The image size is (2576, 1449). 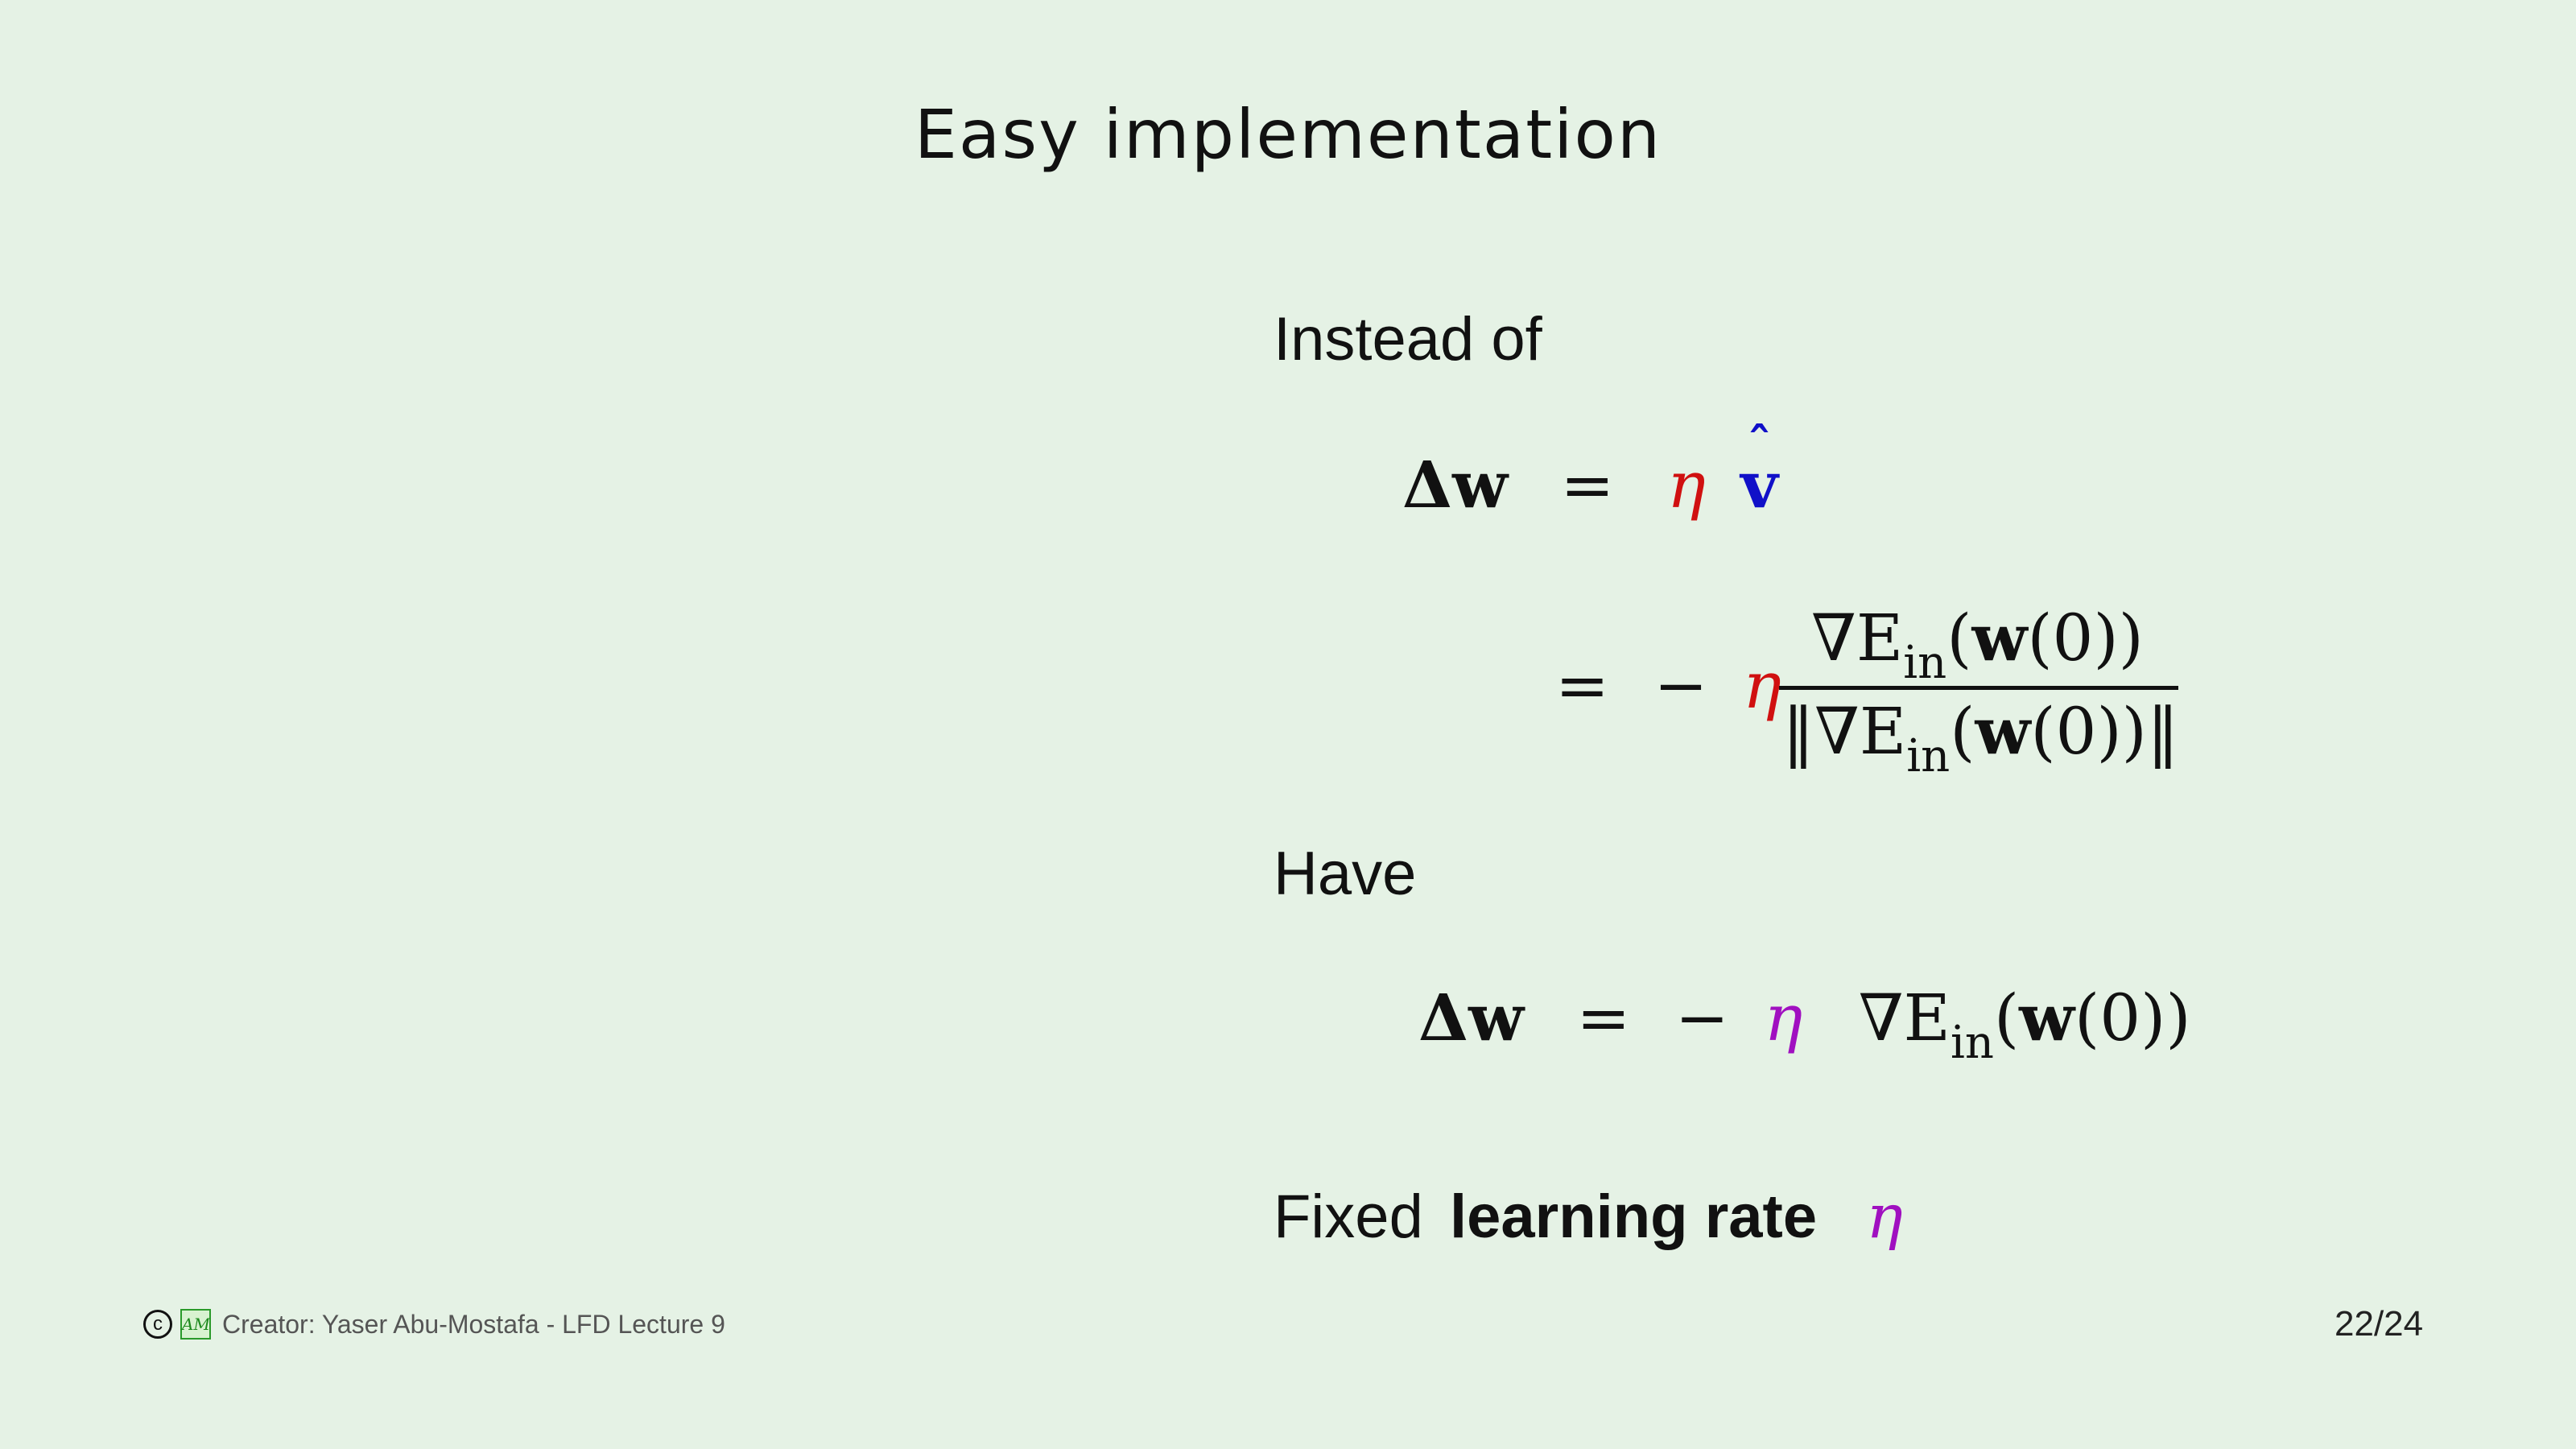 I want to click on fixed-prefix: Fixed, so click(x=1348, y=1217).